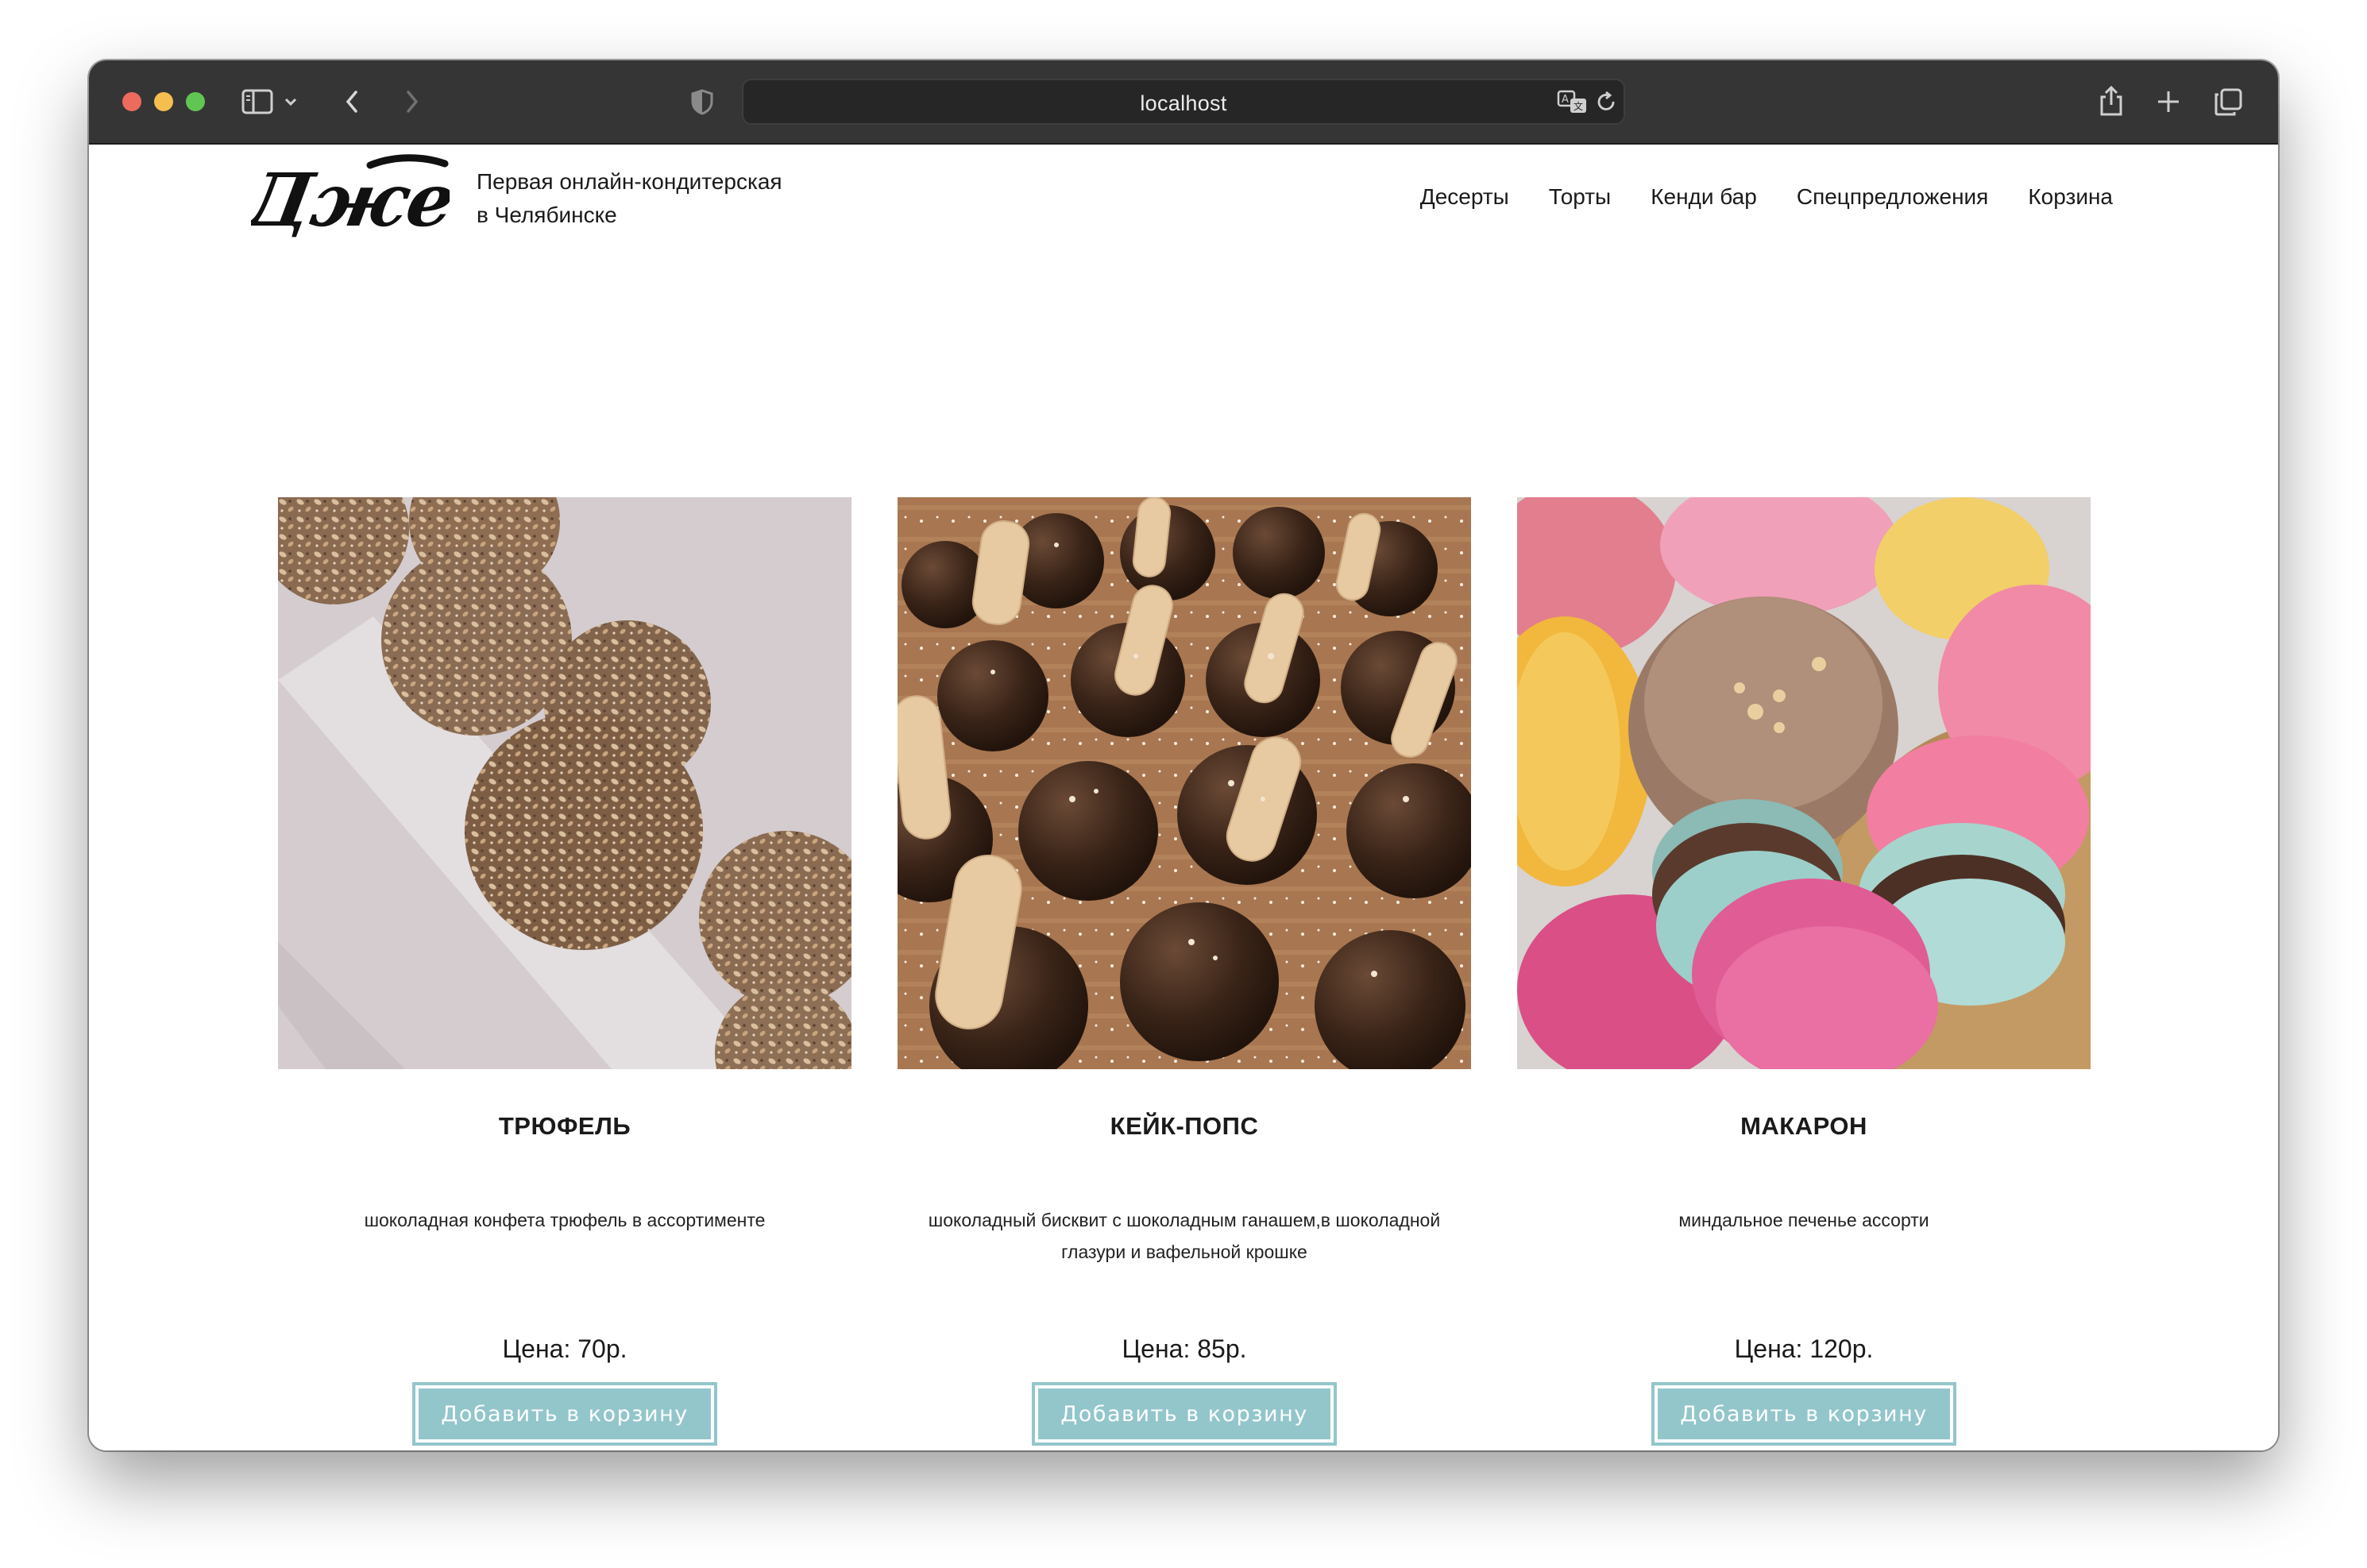 The image size is (2367, 1568). I want to click on product-image-truffle, so click(564, 783).